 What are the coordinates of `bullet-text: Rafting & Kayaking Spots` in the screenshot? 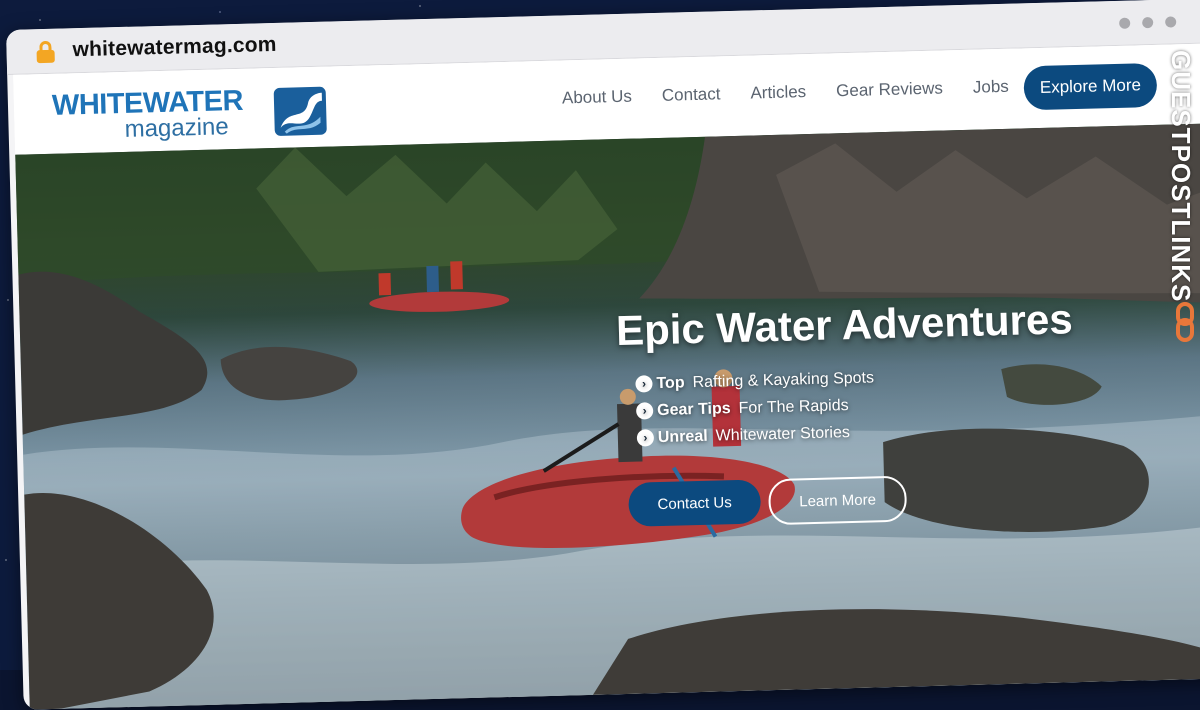 It's located at (783, 379).